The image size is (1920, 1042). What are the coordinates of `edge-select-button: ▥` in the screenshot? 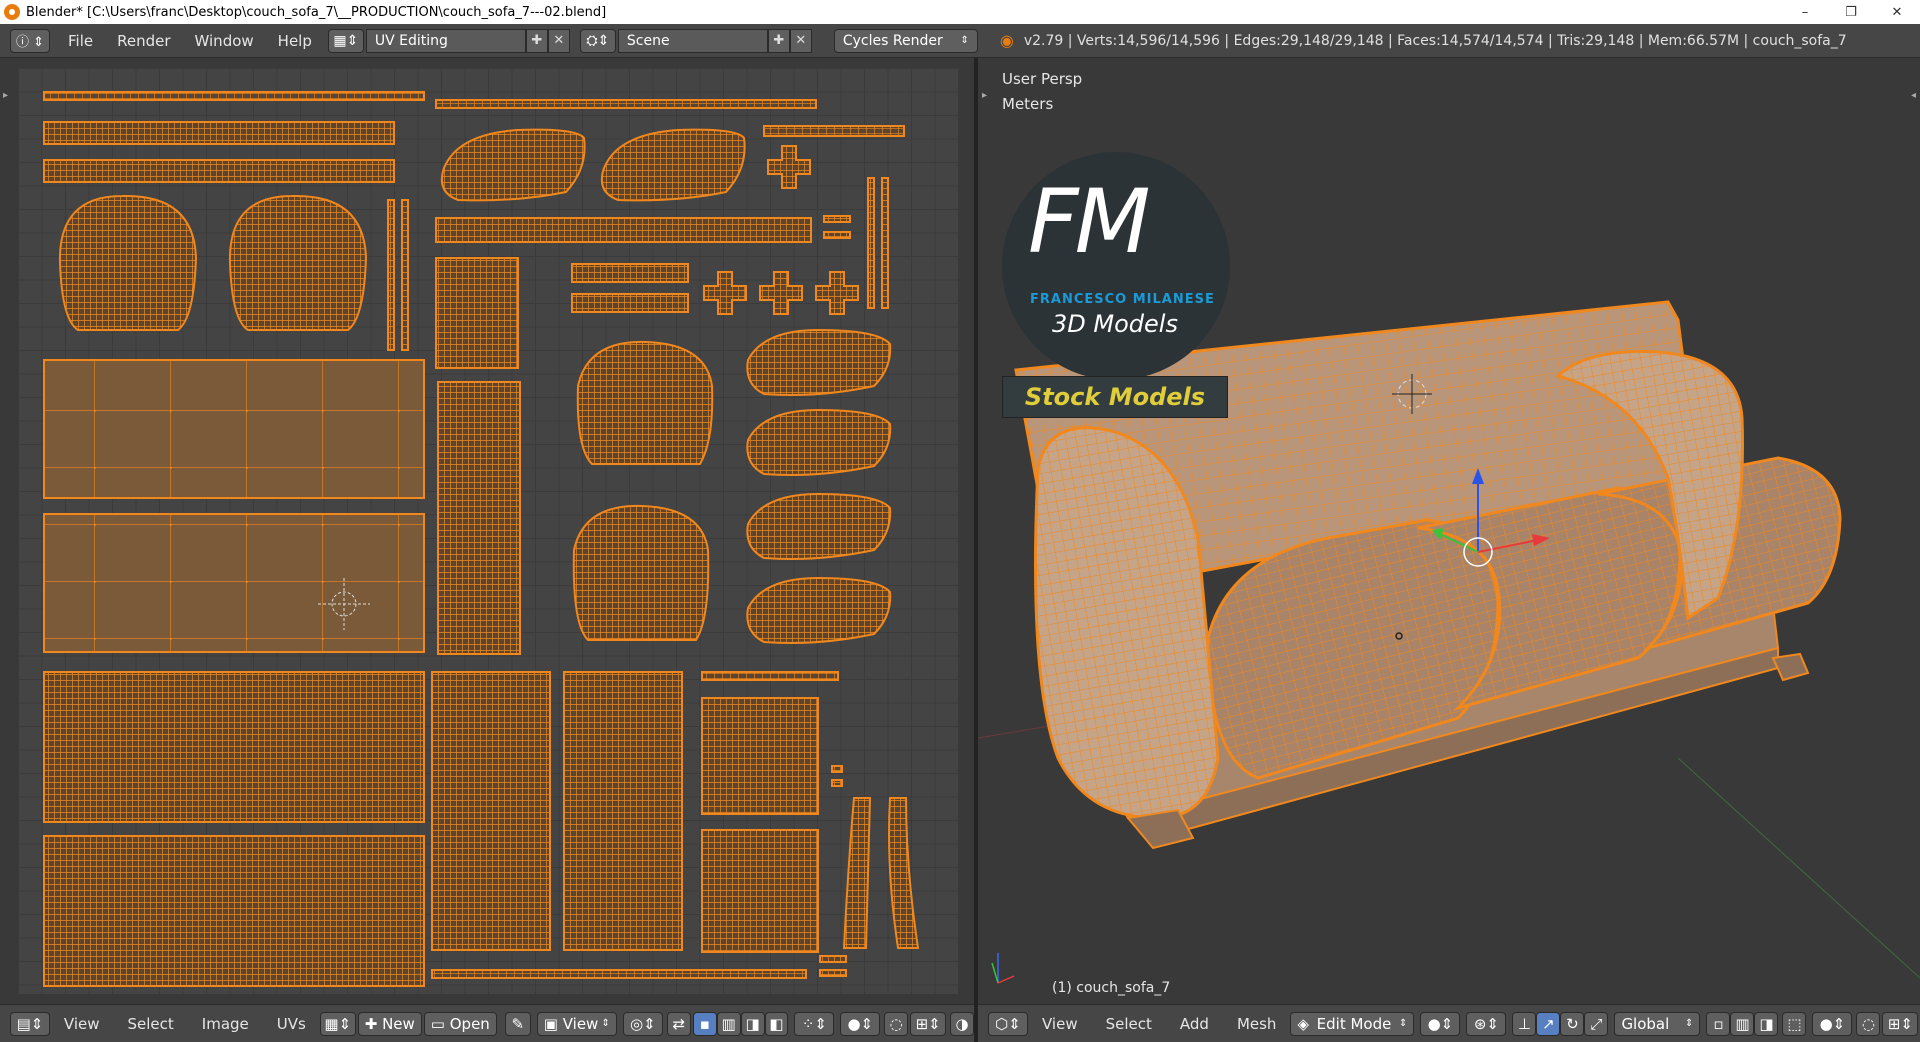 It's located at (728, 1023).